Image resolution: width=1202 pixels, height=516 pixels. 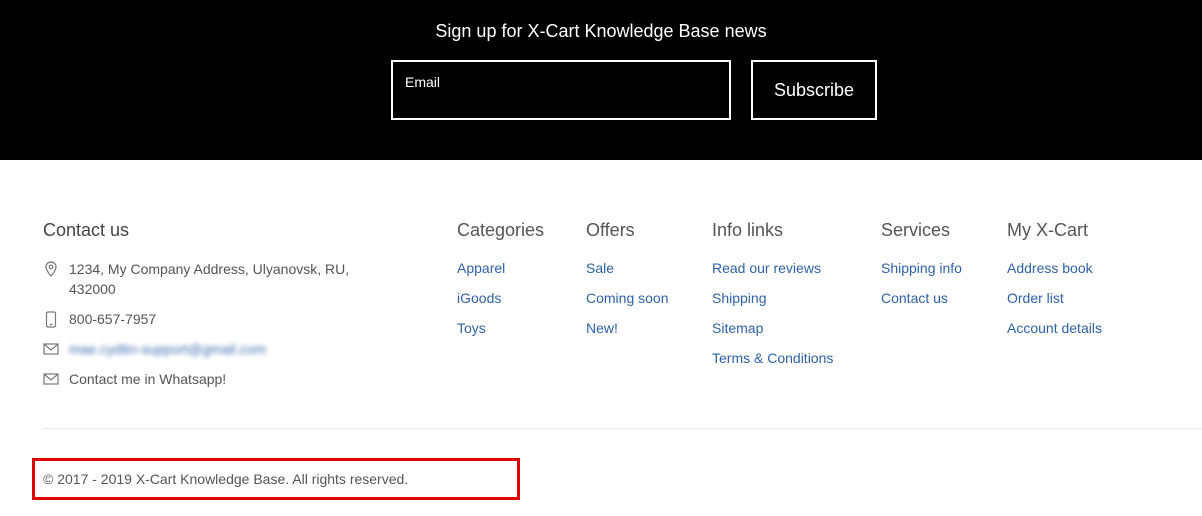 What do you see at coordinates (501, 230) in the screenshot?
I see `categories-title: Categories` at bounding box center [501, 230].